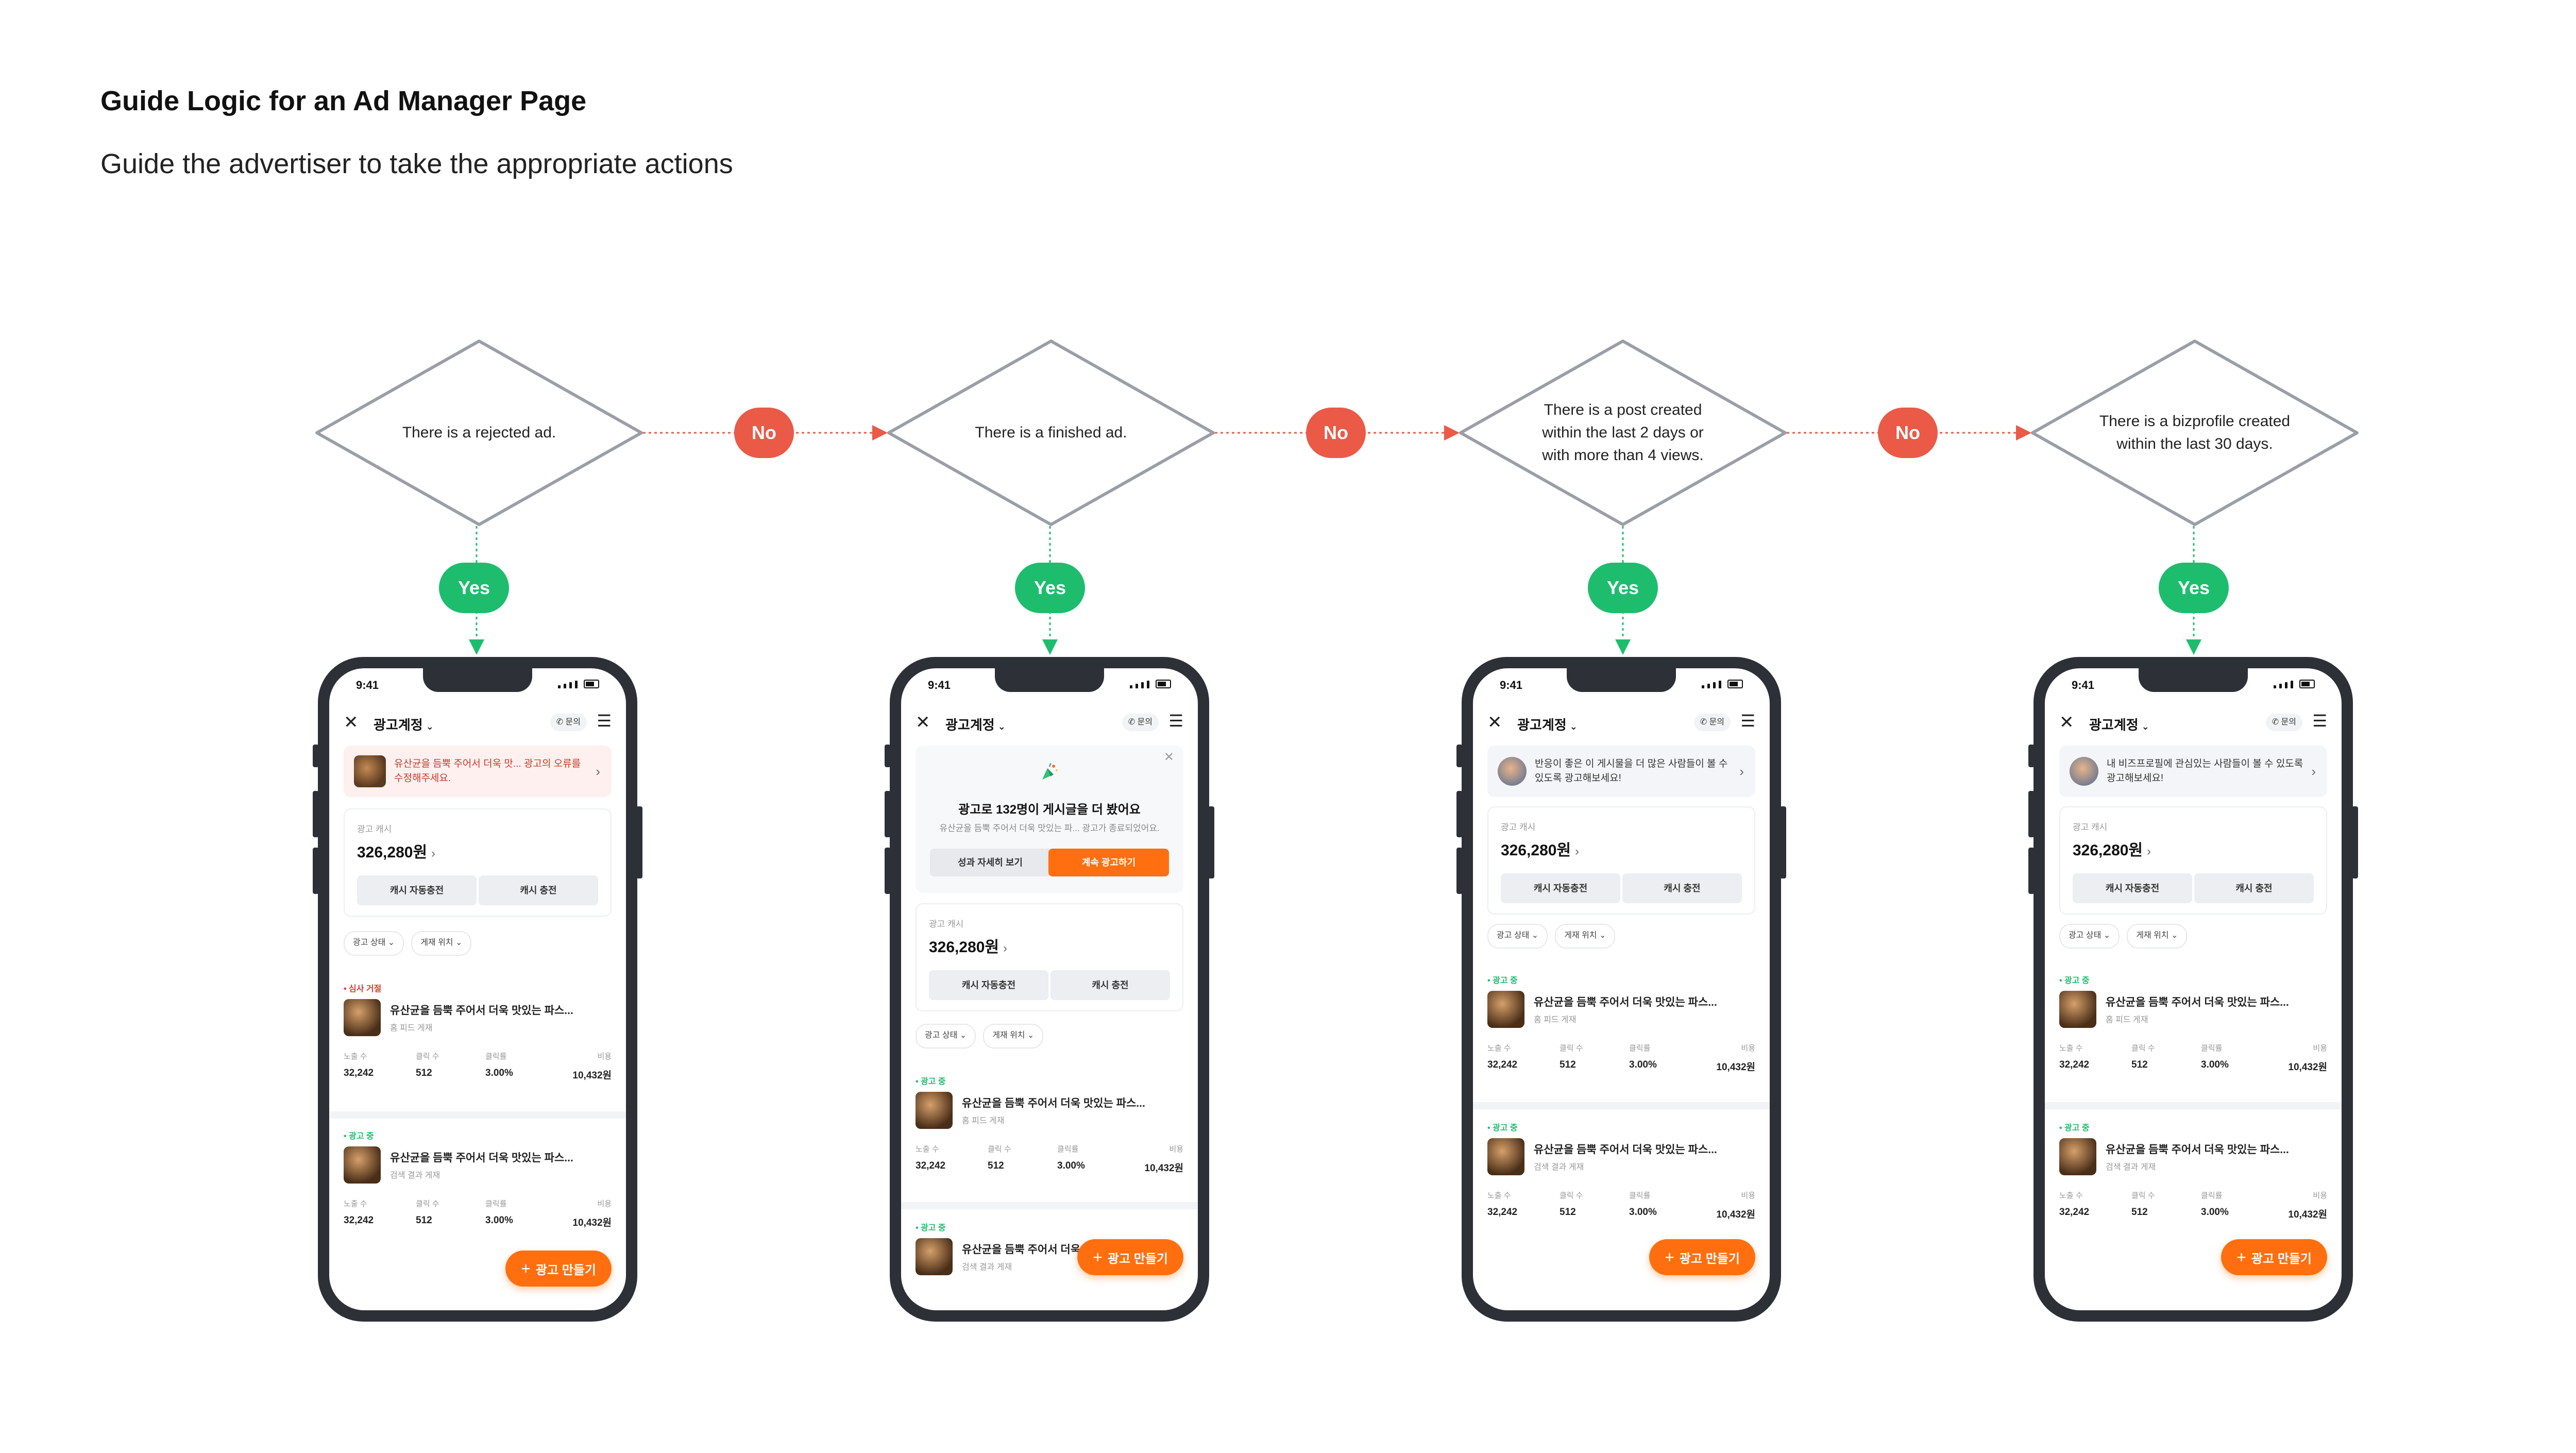 Image resolution: width=2576 pixels, height=1453 pixels. I want to click on bizprofile-promotion-banner: 내 비즈프로필에 관심있는 사람들이 볼 수 있도록 광고해보세요! ›, so click(2193, 772).